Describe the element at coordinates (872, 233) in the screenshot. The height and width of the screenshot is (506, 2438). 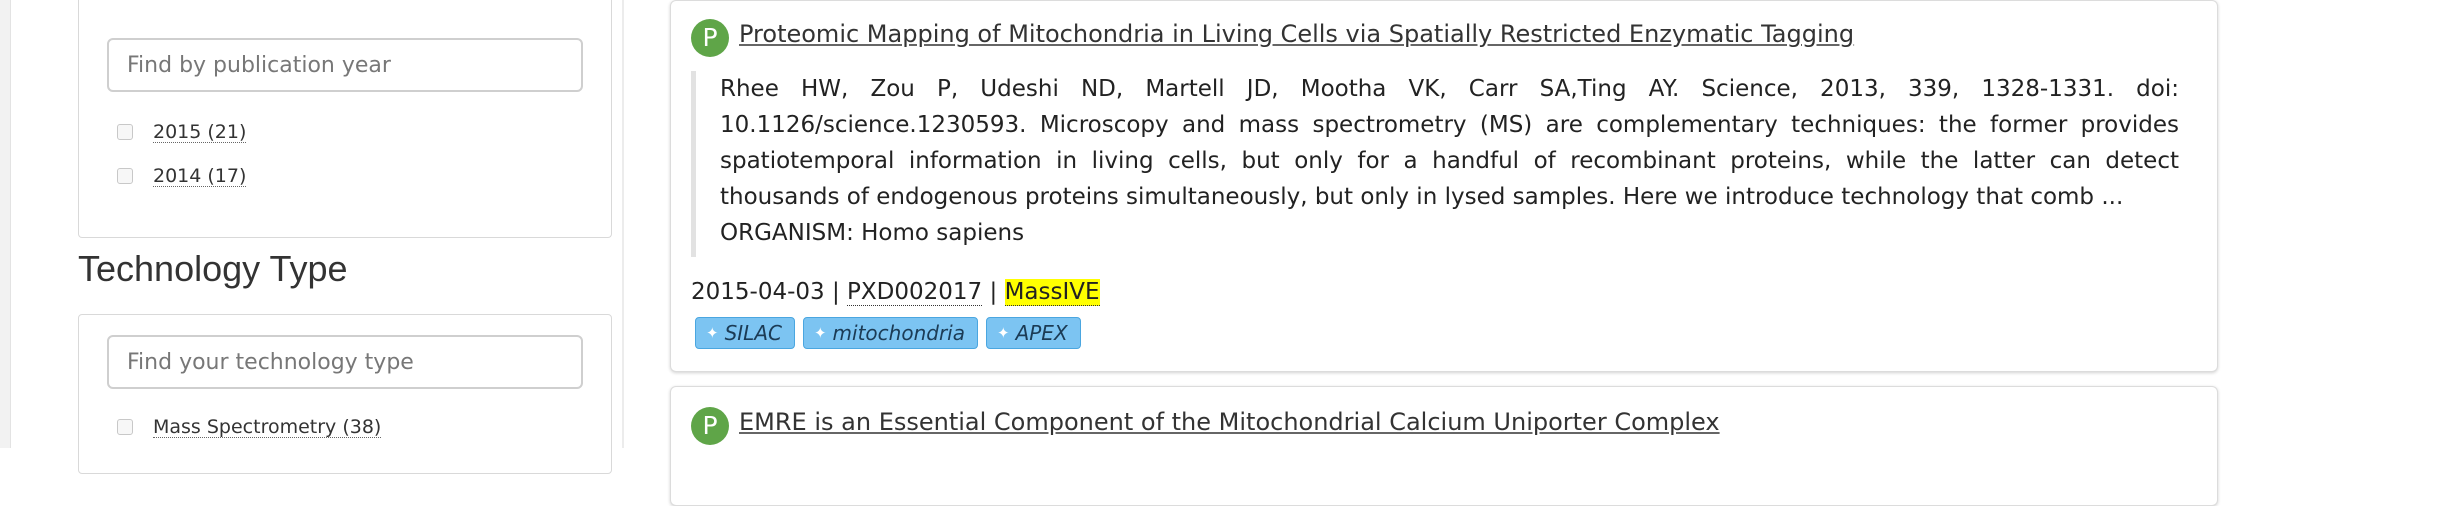
I see `result-organism: ORGANISM: Homo sapiens` at that location.